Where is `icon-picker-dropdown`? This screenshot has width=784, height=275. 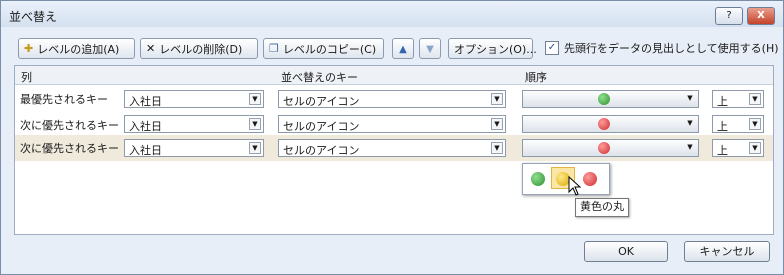 icon-picker-dropdown is located at coordinates (566, 179).